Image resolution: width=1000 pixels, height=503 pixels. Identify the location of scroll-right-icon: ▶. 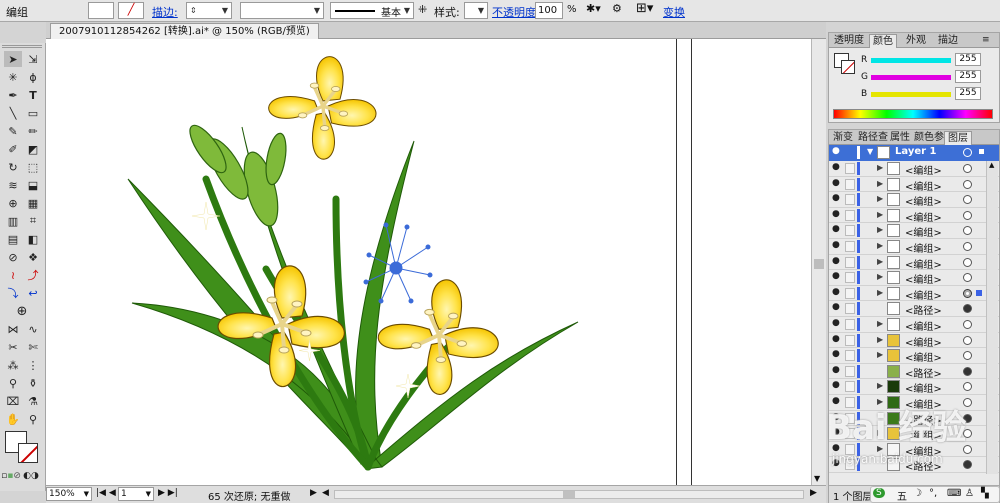
(813, 493).